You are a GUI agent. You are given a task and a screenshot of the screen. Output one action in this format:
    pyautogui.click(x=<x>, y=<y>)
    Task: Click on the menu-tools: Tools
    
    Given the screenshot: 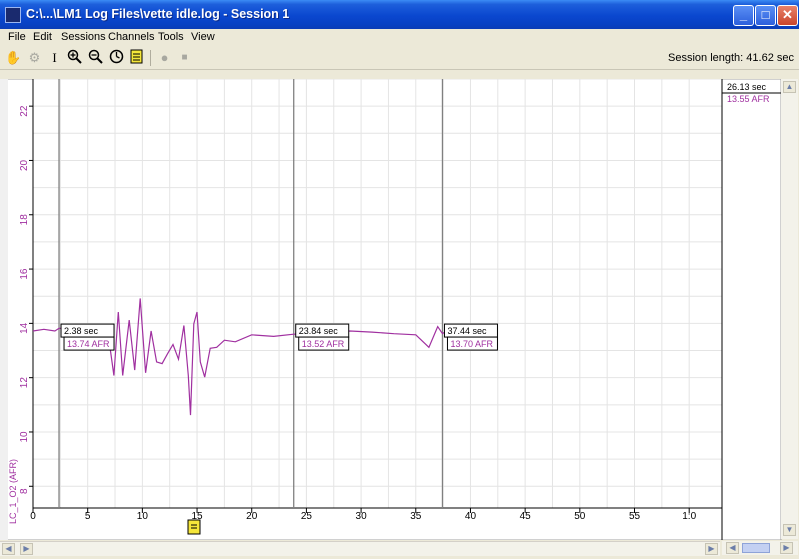 What is the action you would take?
    pyautogui.click(x=171, y=37)
    